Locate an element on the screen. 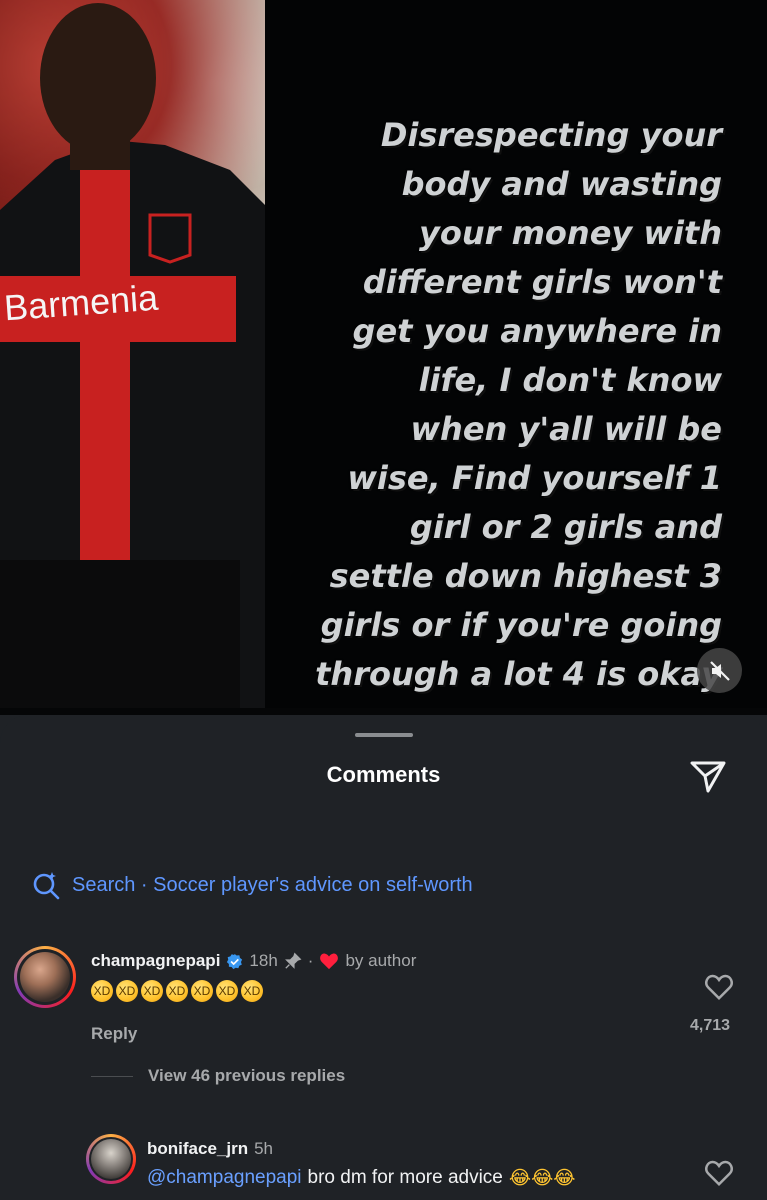 The image size is (767, 1200). reply-header: boniface_jrn 5h is located at coordinates (210, 1149).